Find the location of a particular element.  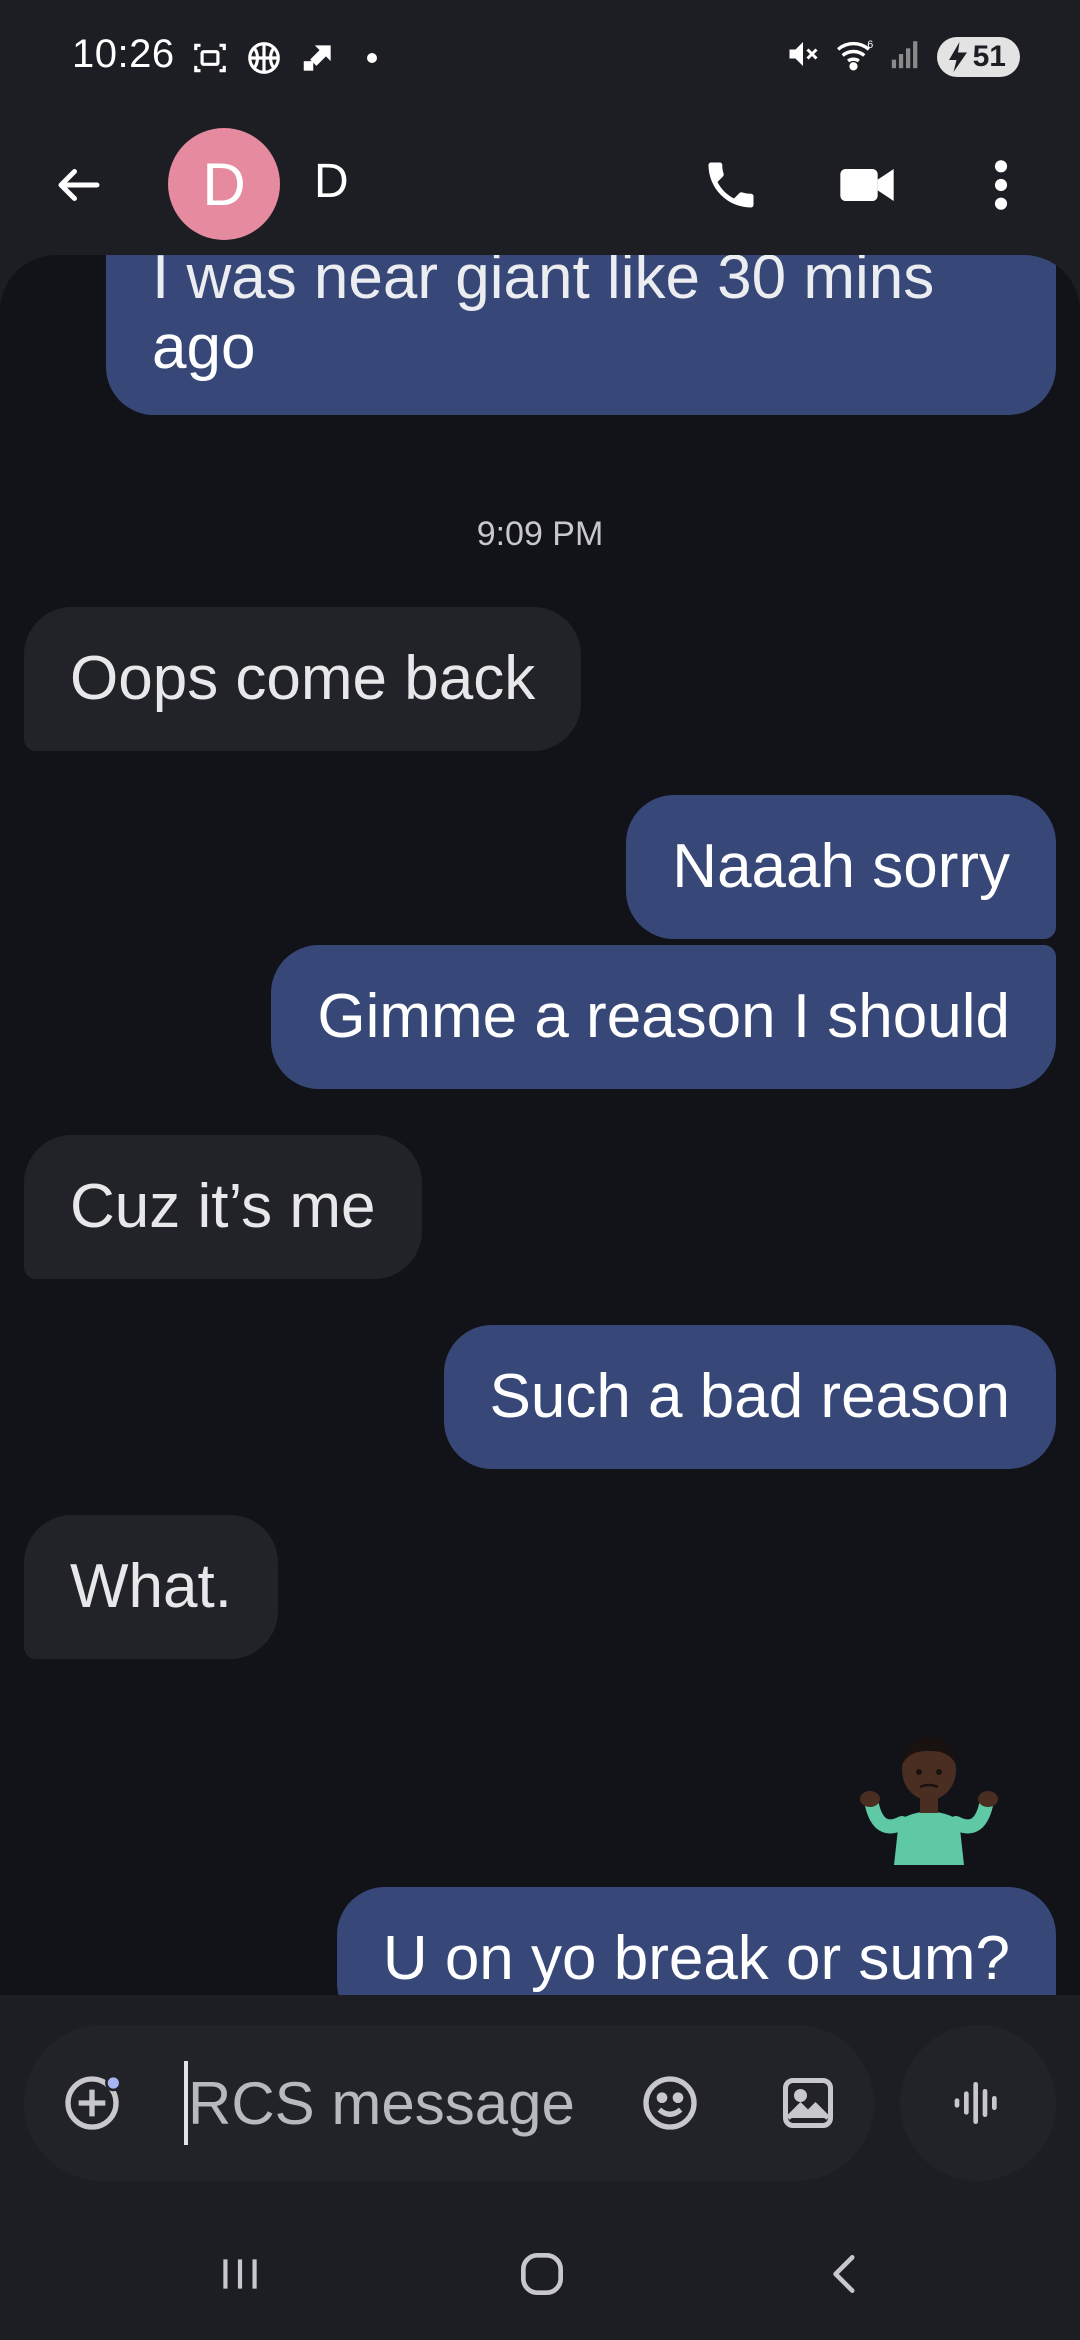

call-button is located at coordinates (731, 185).